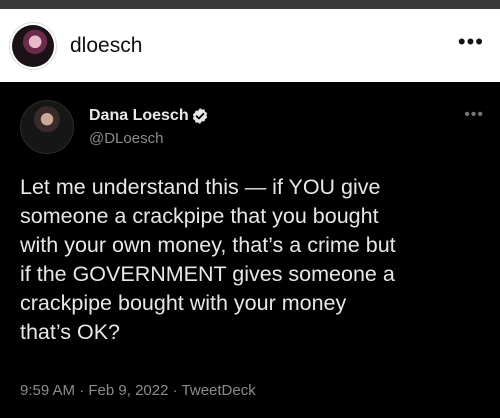 The height and width of the screenshot is (418, 500). Describe the element at coordinates (128, 390) in the screenshot. I see `tweet-date: Feb 9, 2022` at that location.